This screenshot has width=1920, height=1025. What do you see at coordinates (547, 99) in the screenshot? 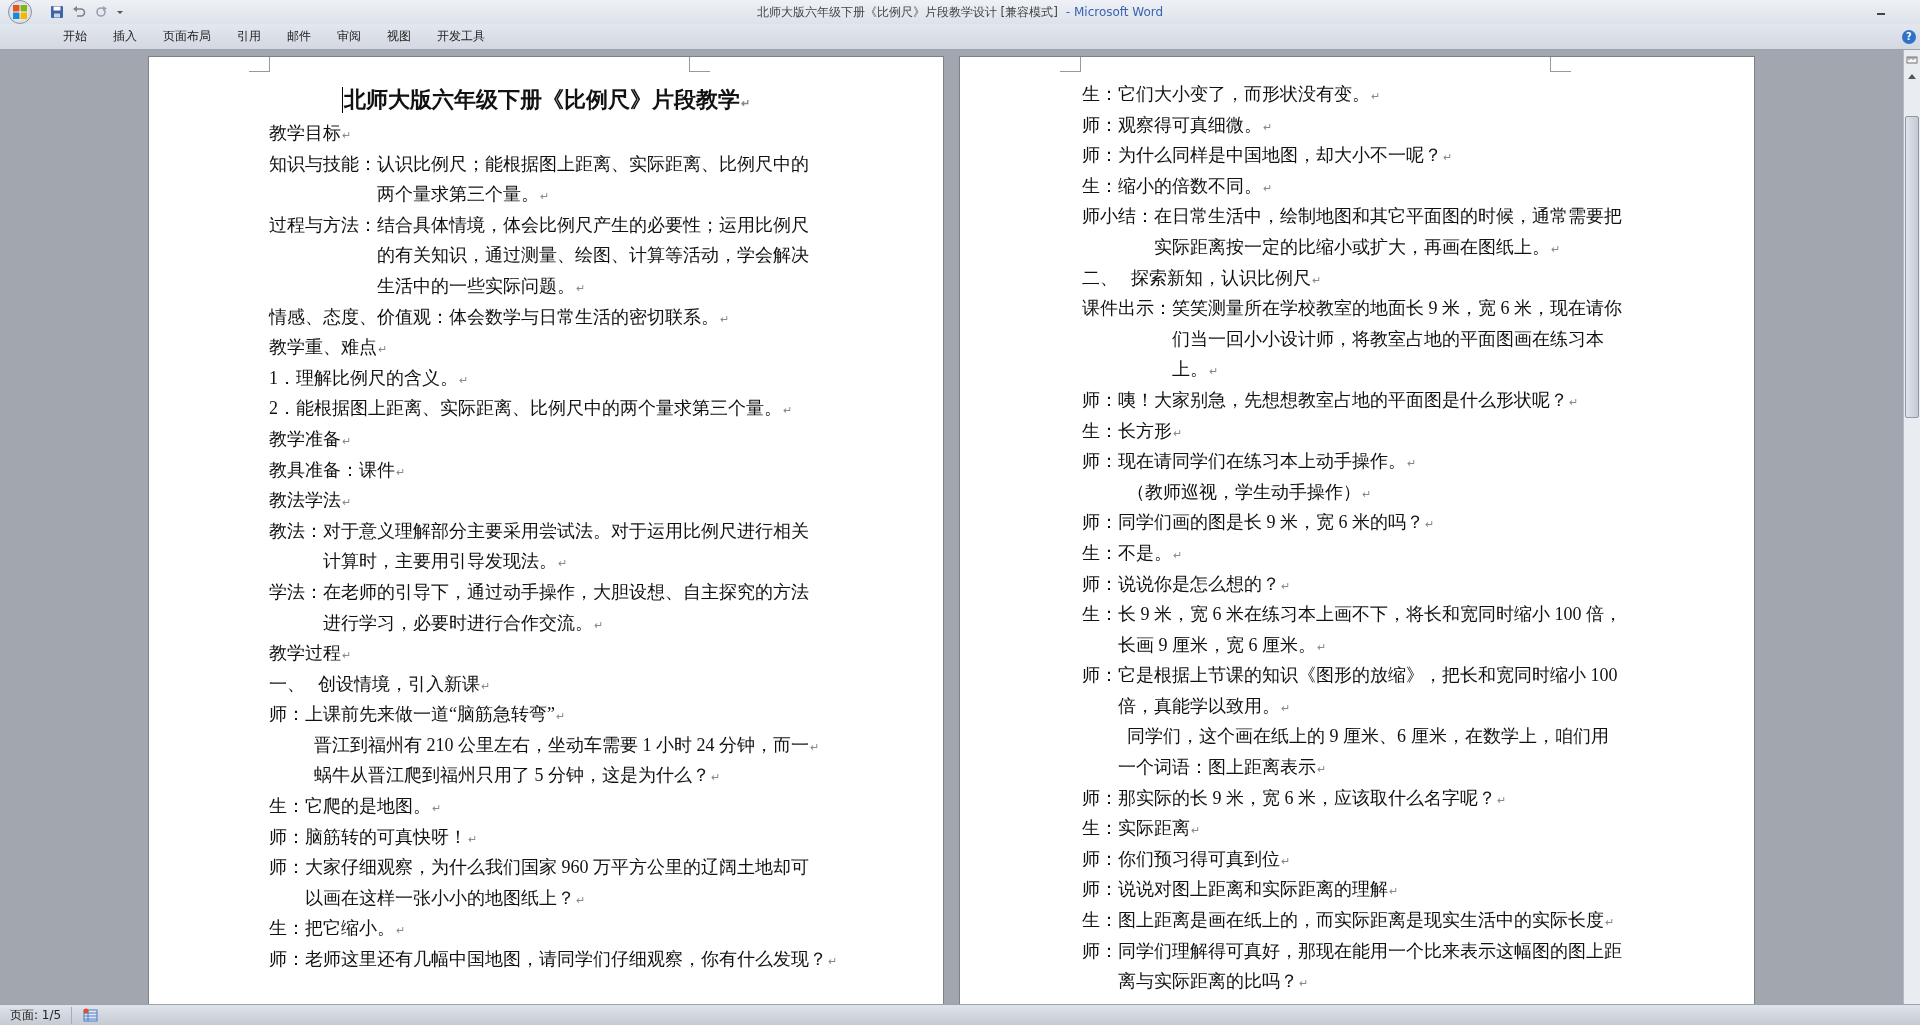
I see `document-title: 北师大版六年级下册《比例尺》片段教学↵` at bounding box center [547, 99].